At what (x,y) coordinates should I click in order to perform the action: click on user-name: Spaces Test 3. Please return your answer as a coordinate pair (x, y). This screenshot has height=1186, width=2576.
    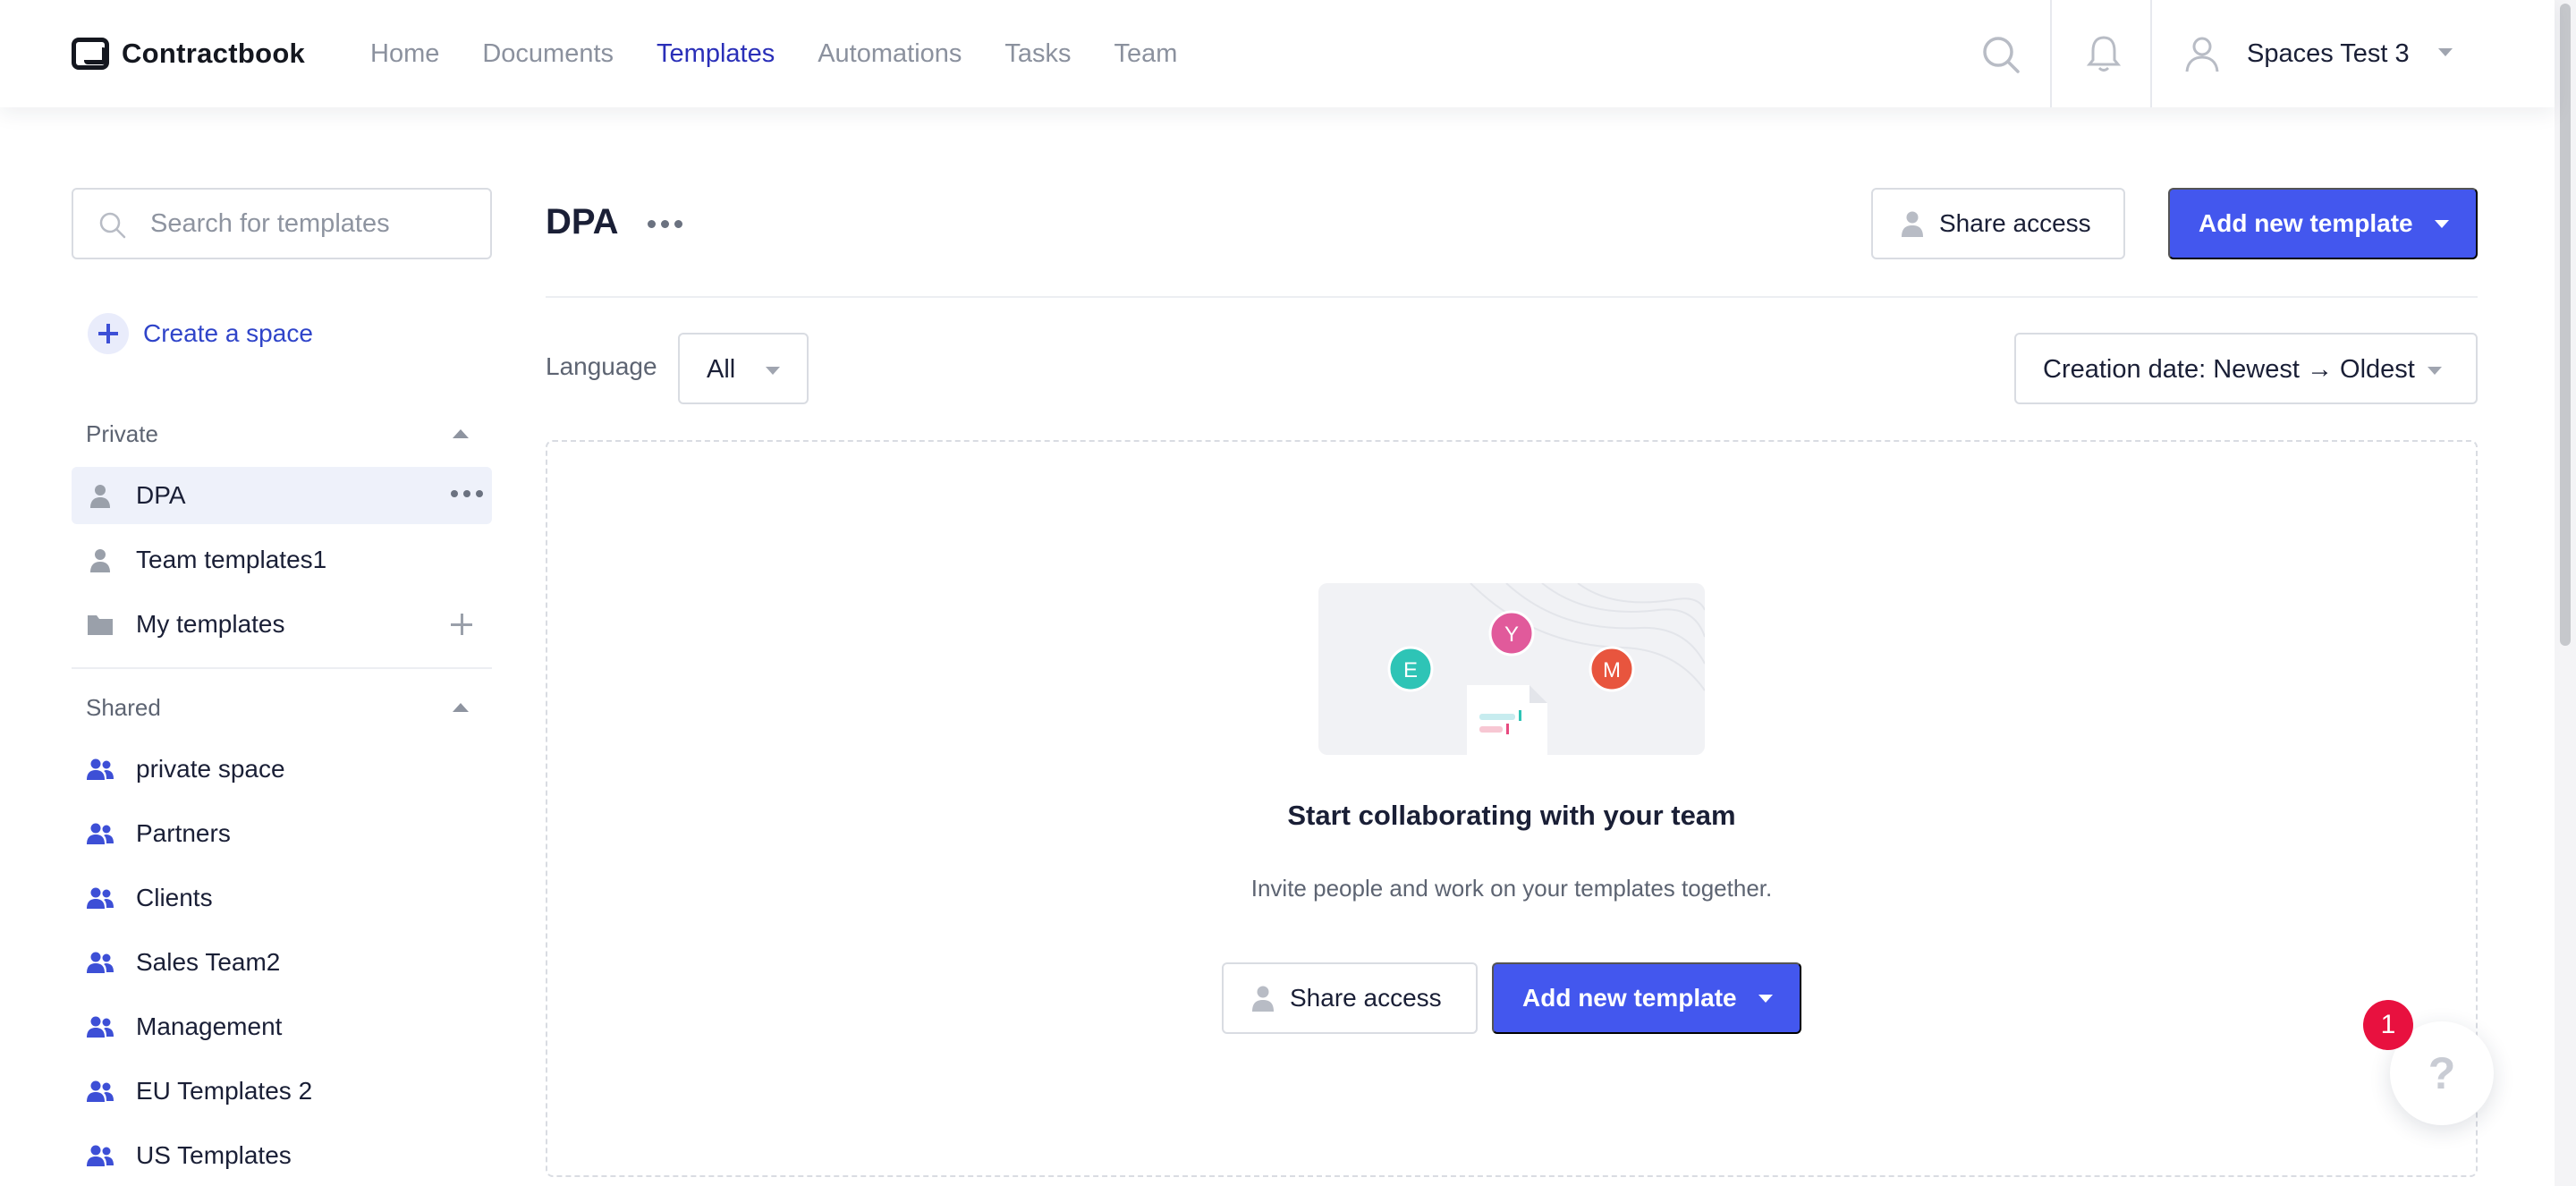
    Looking at the image, I should click on (2328, 53).